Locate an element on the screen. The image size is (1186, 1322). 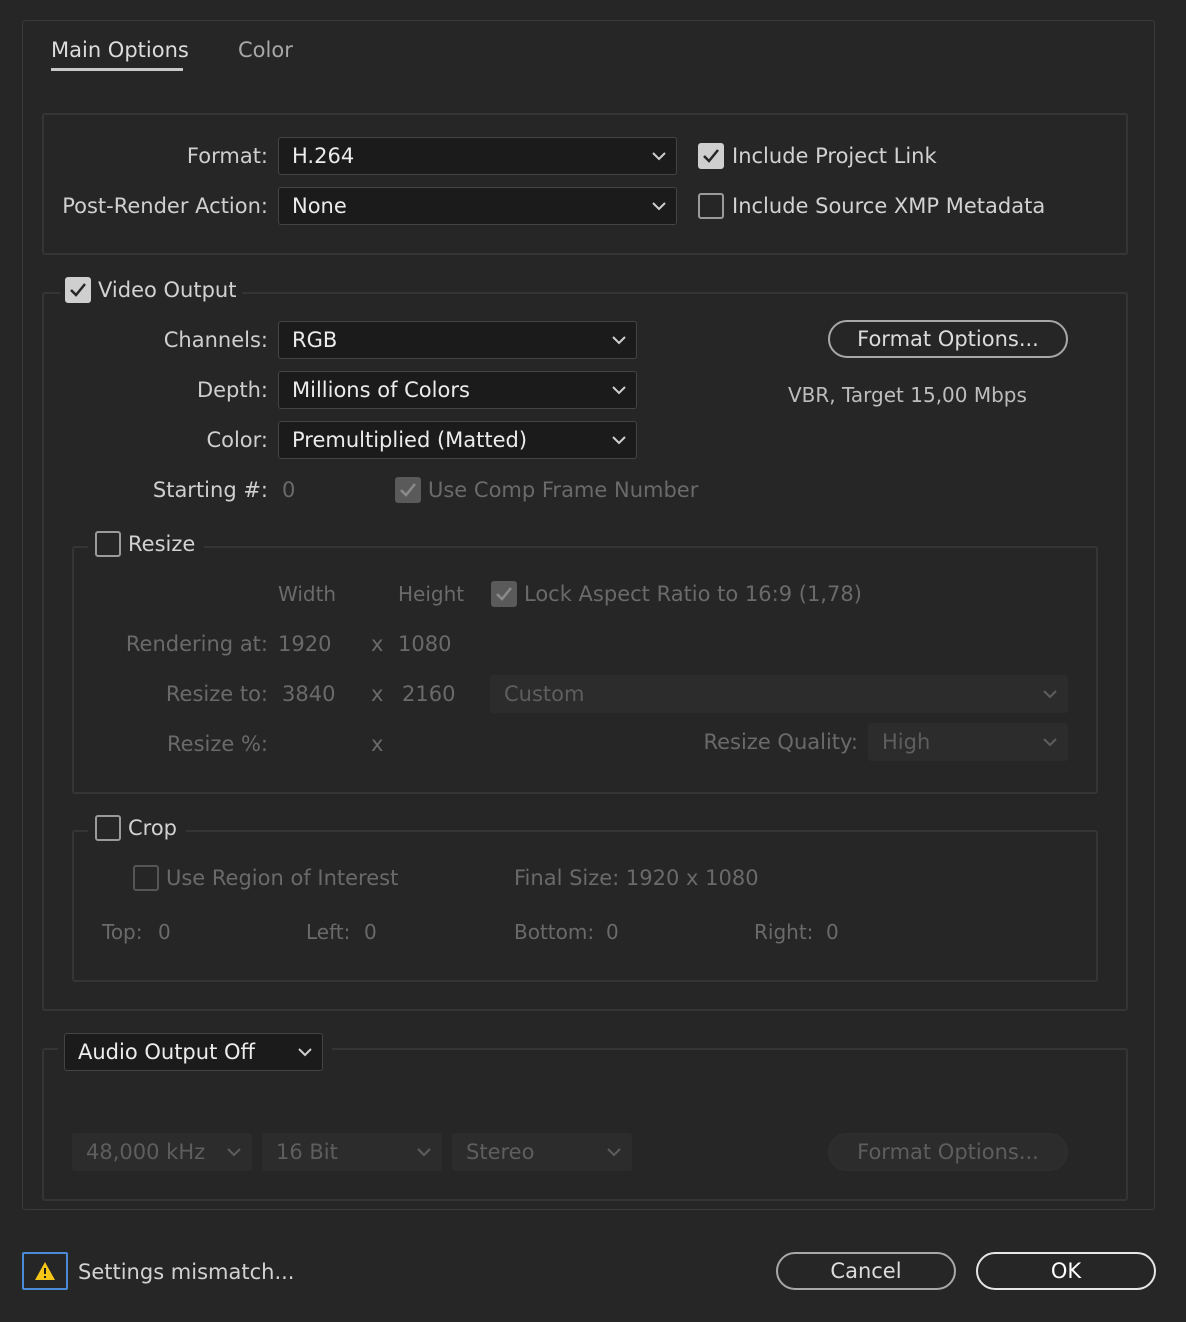
resize-percent-x: x is located at coordinates (377, 744).